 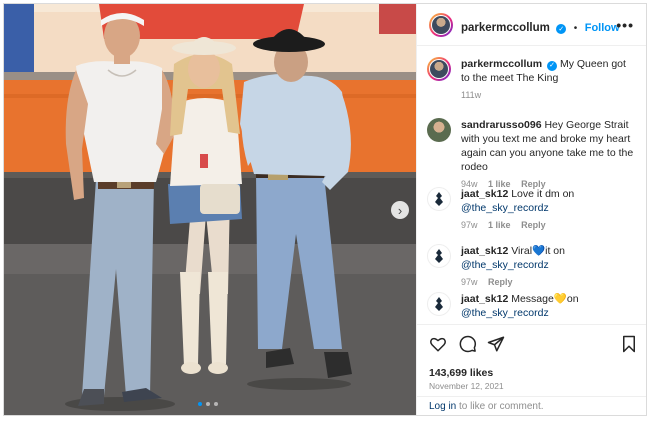 I want to click on comment-text-continued: it on, so click(x=555, y=251).